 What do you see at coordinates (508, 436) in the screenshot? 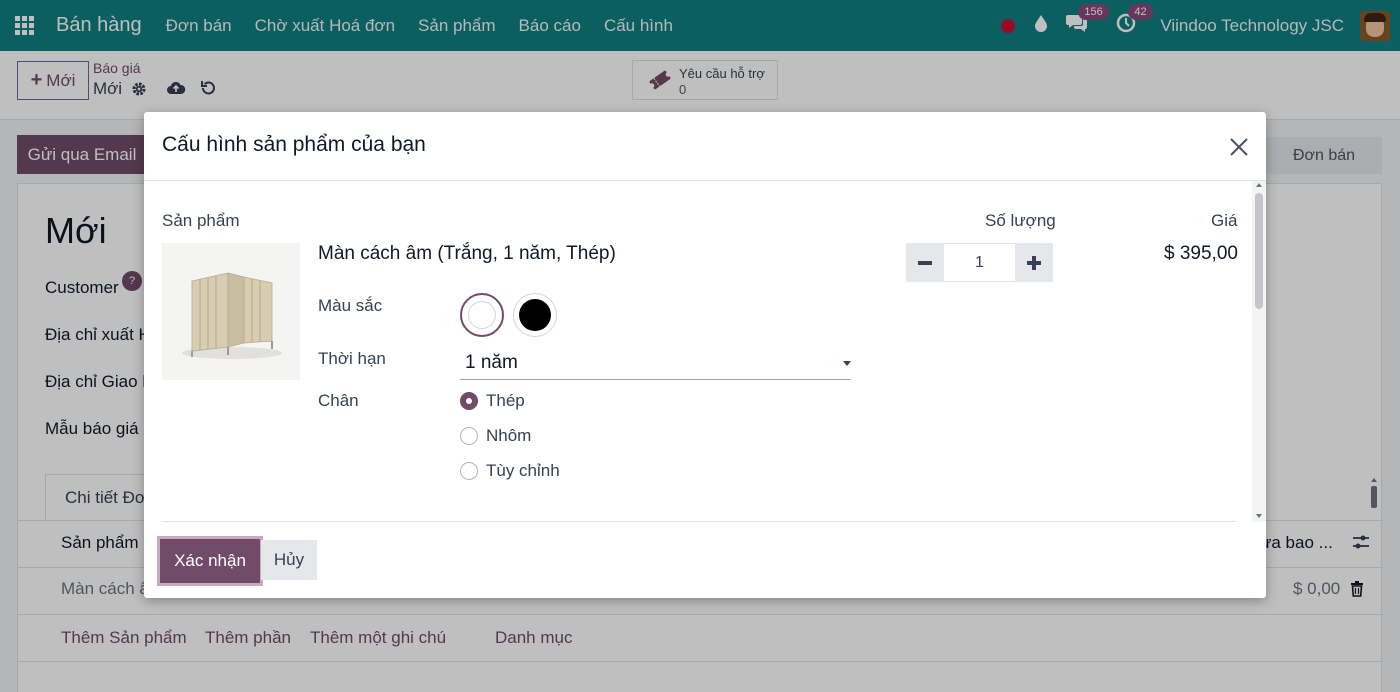
I see `radio-aluminium-label: Nhôm` at bounding box center [508, 436].